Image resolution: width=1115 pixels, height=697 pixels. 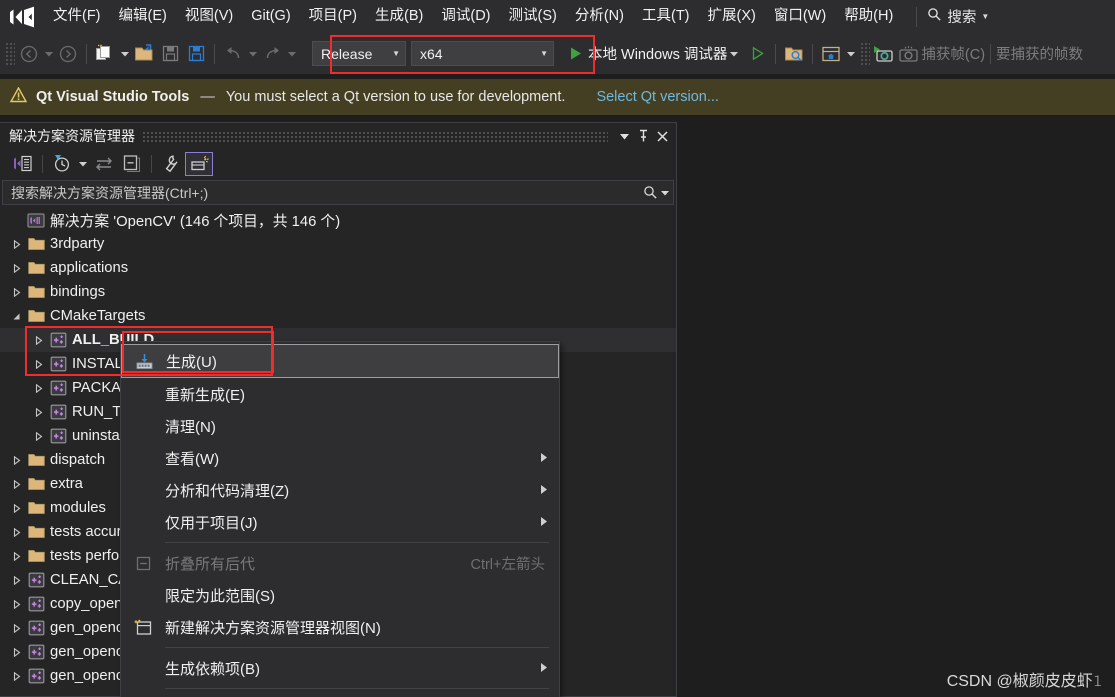 I want to click on solution-explorer-search, so click(x=338, y=192).